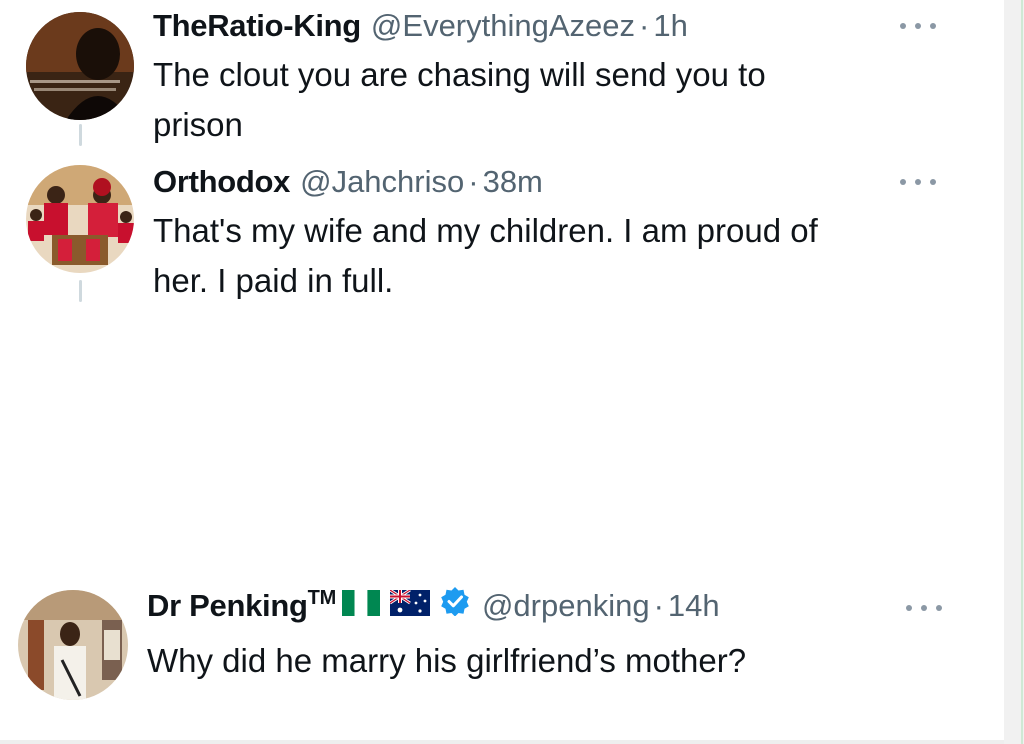  Describe the element at coordinates (566, 606) in the screenshot. I see `user-handle: @drpenking` at that location.